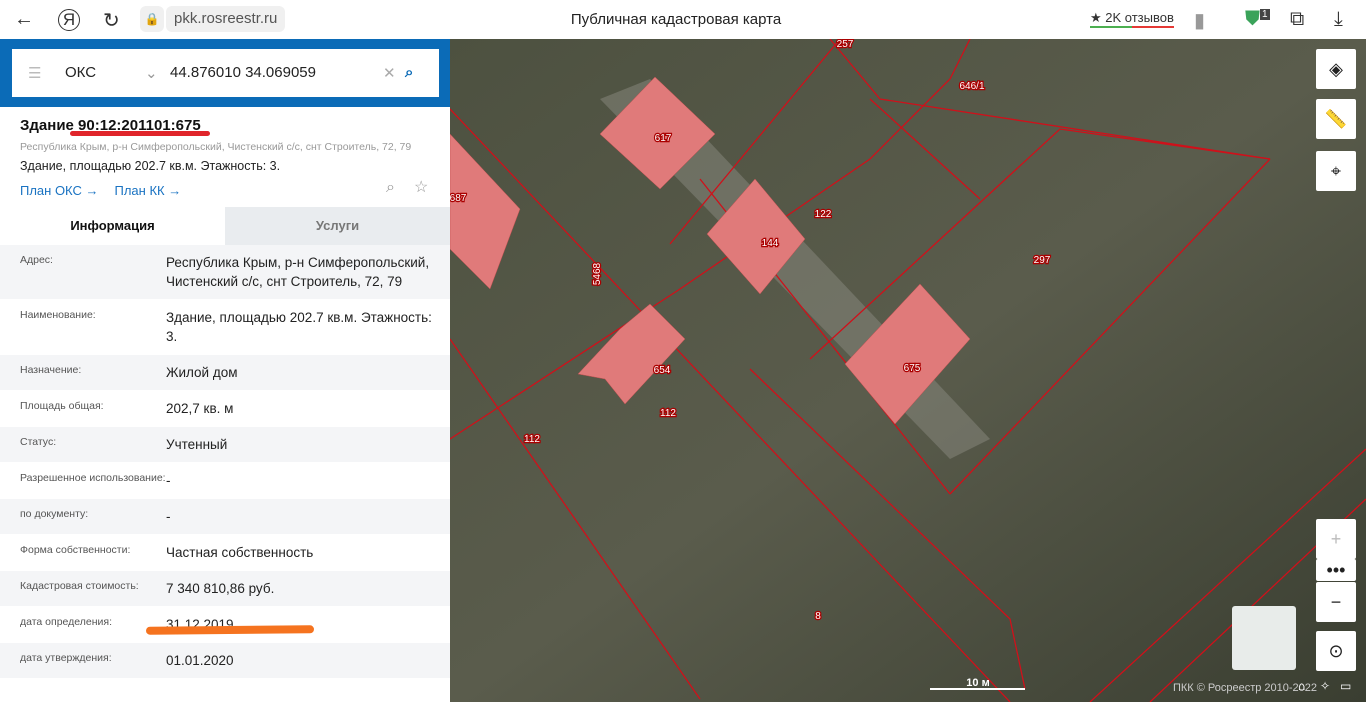 This screenshot has width=1366, height=702. What do you see at coordinates (1336, 602) in the screenshot?
I see `zoom-out-button: −` at bounding box center [1336, 602].